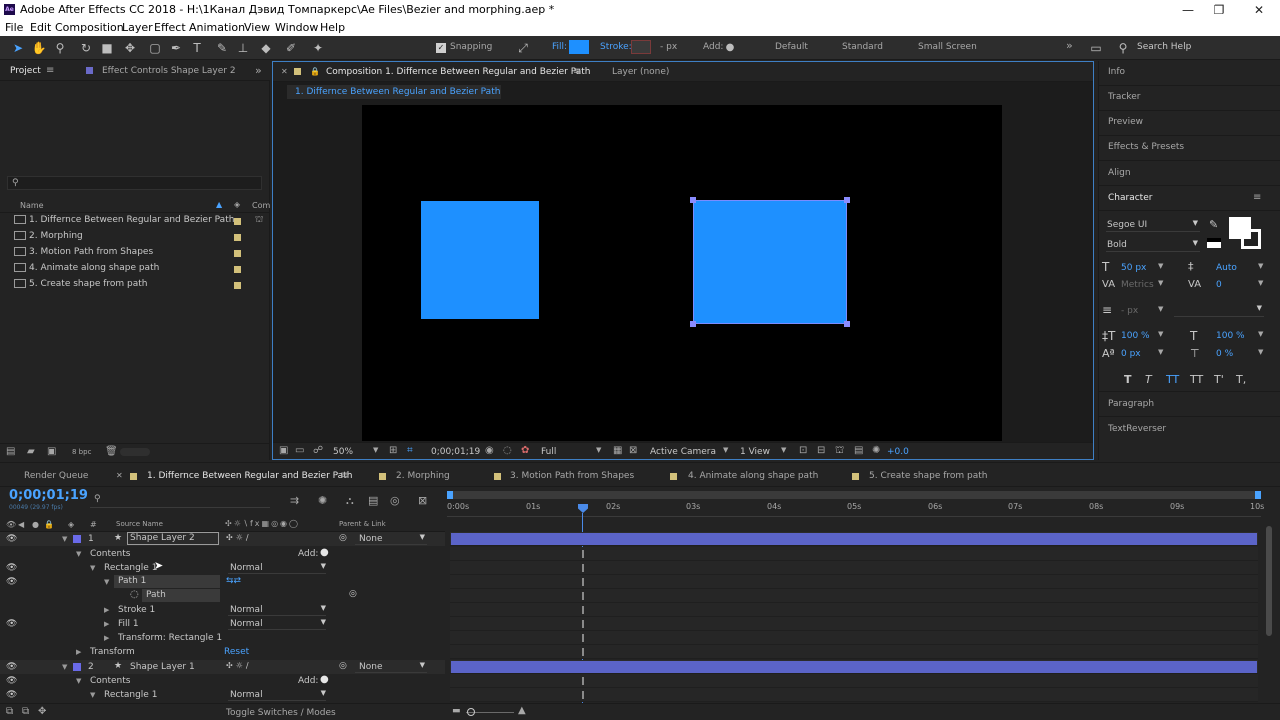 The width and height of the screenshot is (1280, 720). What do you see at coordinates (1213, 224) in the screenshot?
I see `eyedropper-icon: ✎` at bounding box center [1213, 224].